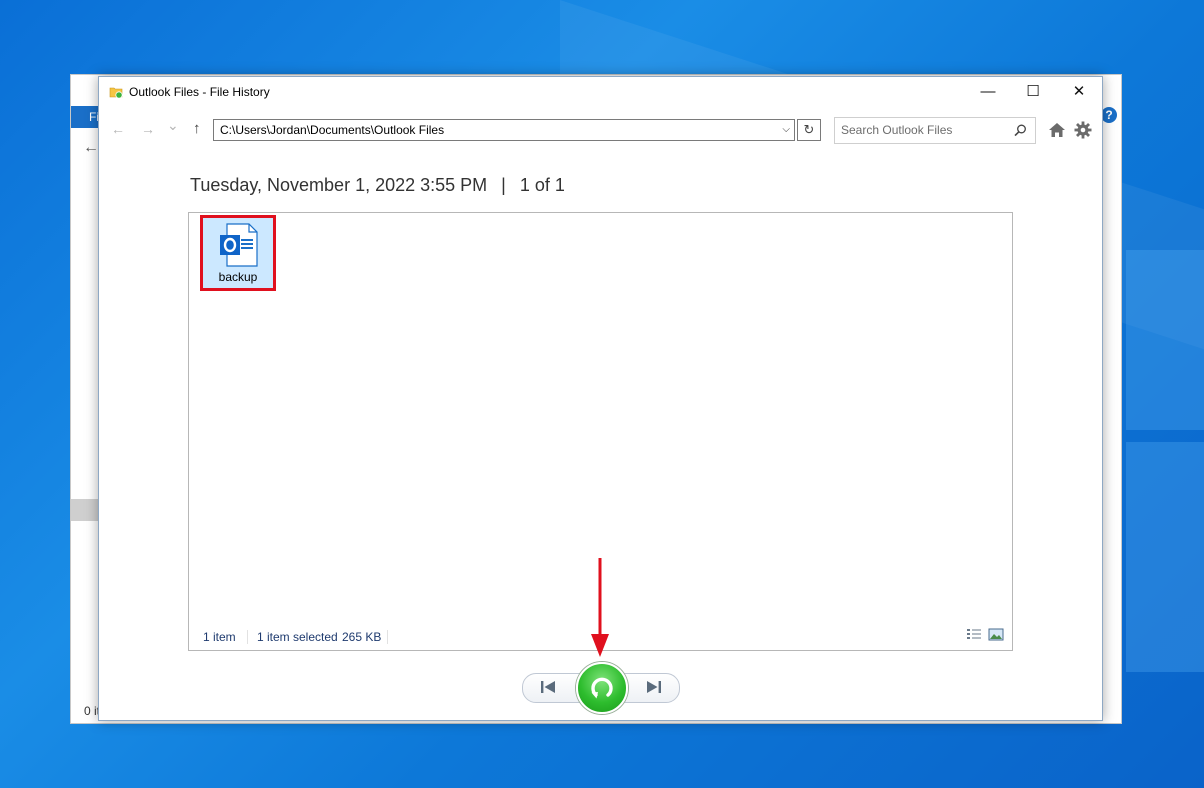 The height and width of the screenshot is (788, 1204). What do you see at coordinates (91, 148) in the screenshot?
I see `background-back-icon: ←` at bounding box center [91, 148].